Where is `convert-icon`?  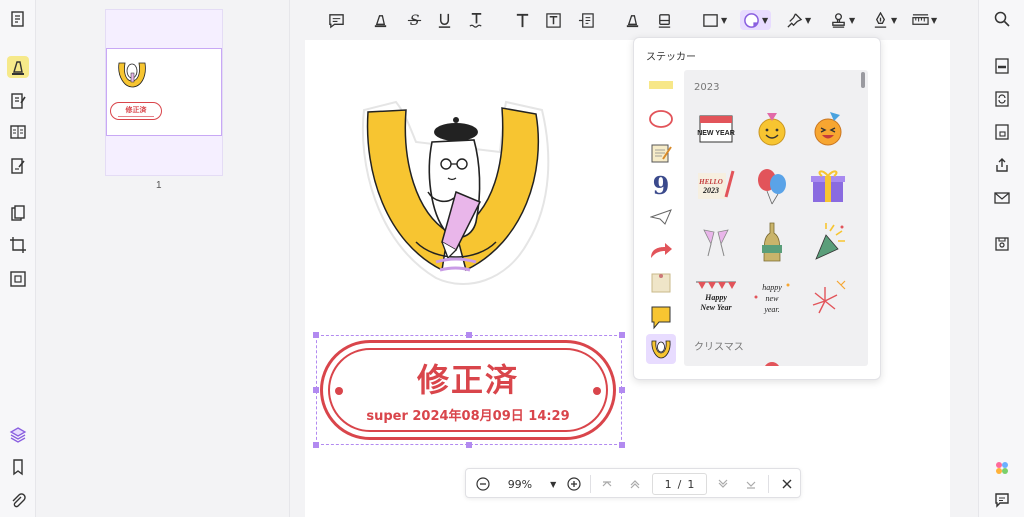
convert-icon is located at coordinates (1002, 99).